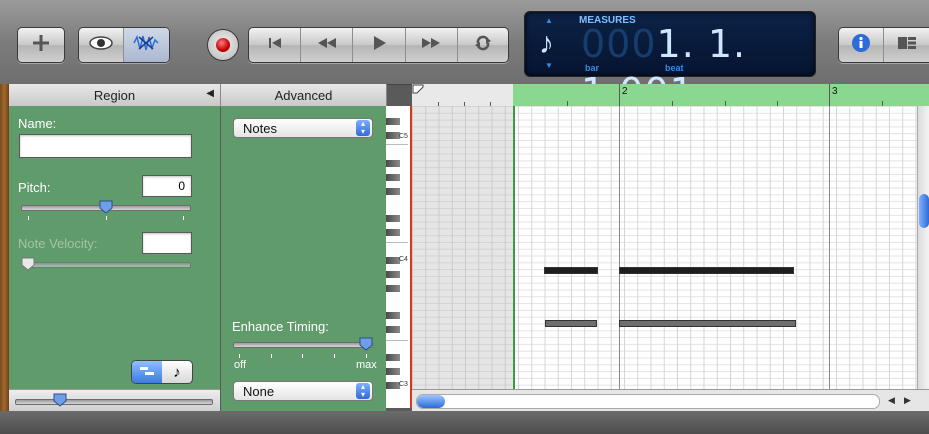 Image resolution: width=929 pixels, height=434 pixels. I want to click on scissors-button, so click(146, 45).